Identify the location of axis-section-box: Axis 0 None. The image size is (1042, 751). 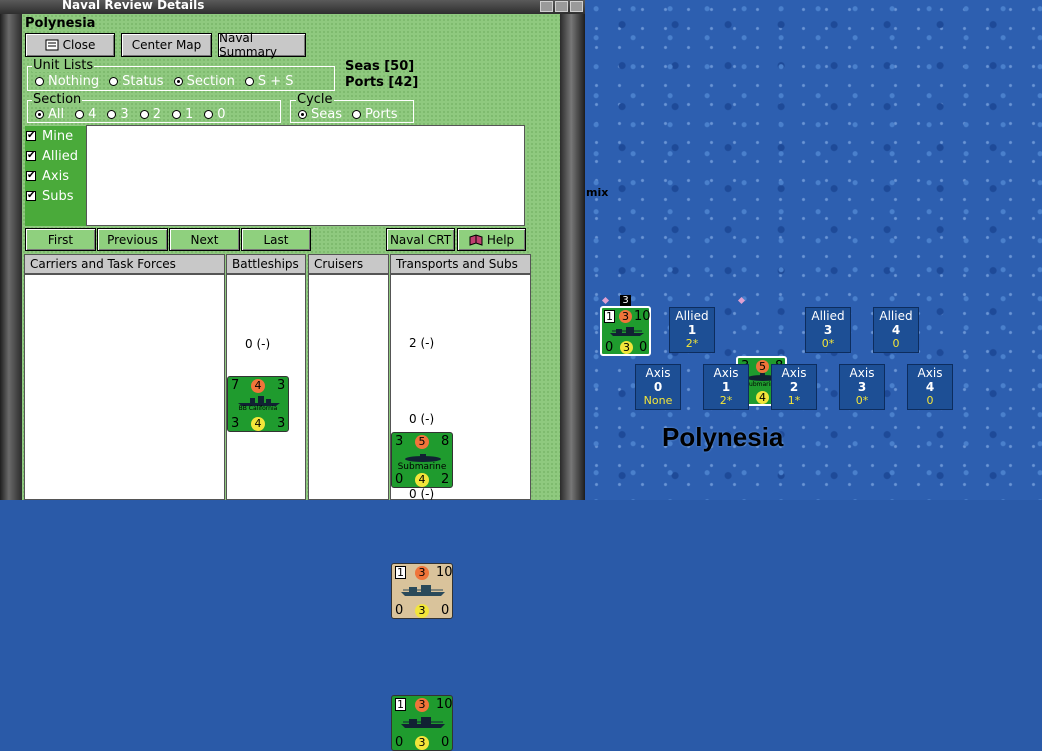
(658, 387).